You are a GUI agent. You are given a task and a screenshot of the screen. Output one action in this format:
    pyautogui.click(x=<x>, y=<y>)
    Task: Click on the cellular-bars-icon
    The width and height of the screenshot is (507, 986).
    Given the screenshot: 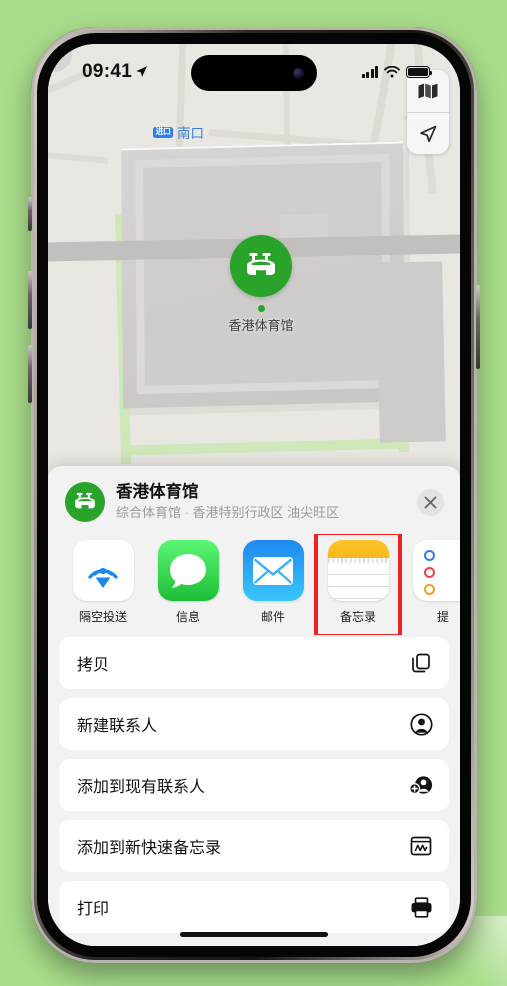 What is the action you would take?
    pyautogui.click(x=369, y=72)
    